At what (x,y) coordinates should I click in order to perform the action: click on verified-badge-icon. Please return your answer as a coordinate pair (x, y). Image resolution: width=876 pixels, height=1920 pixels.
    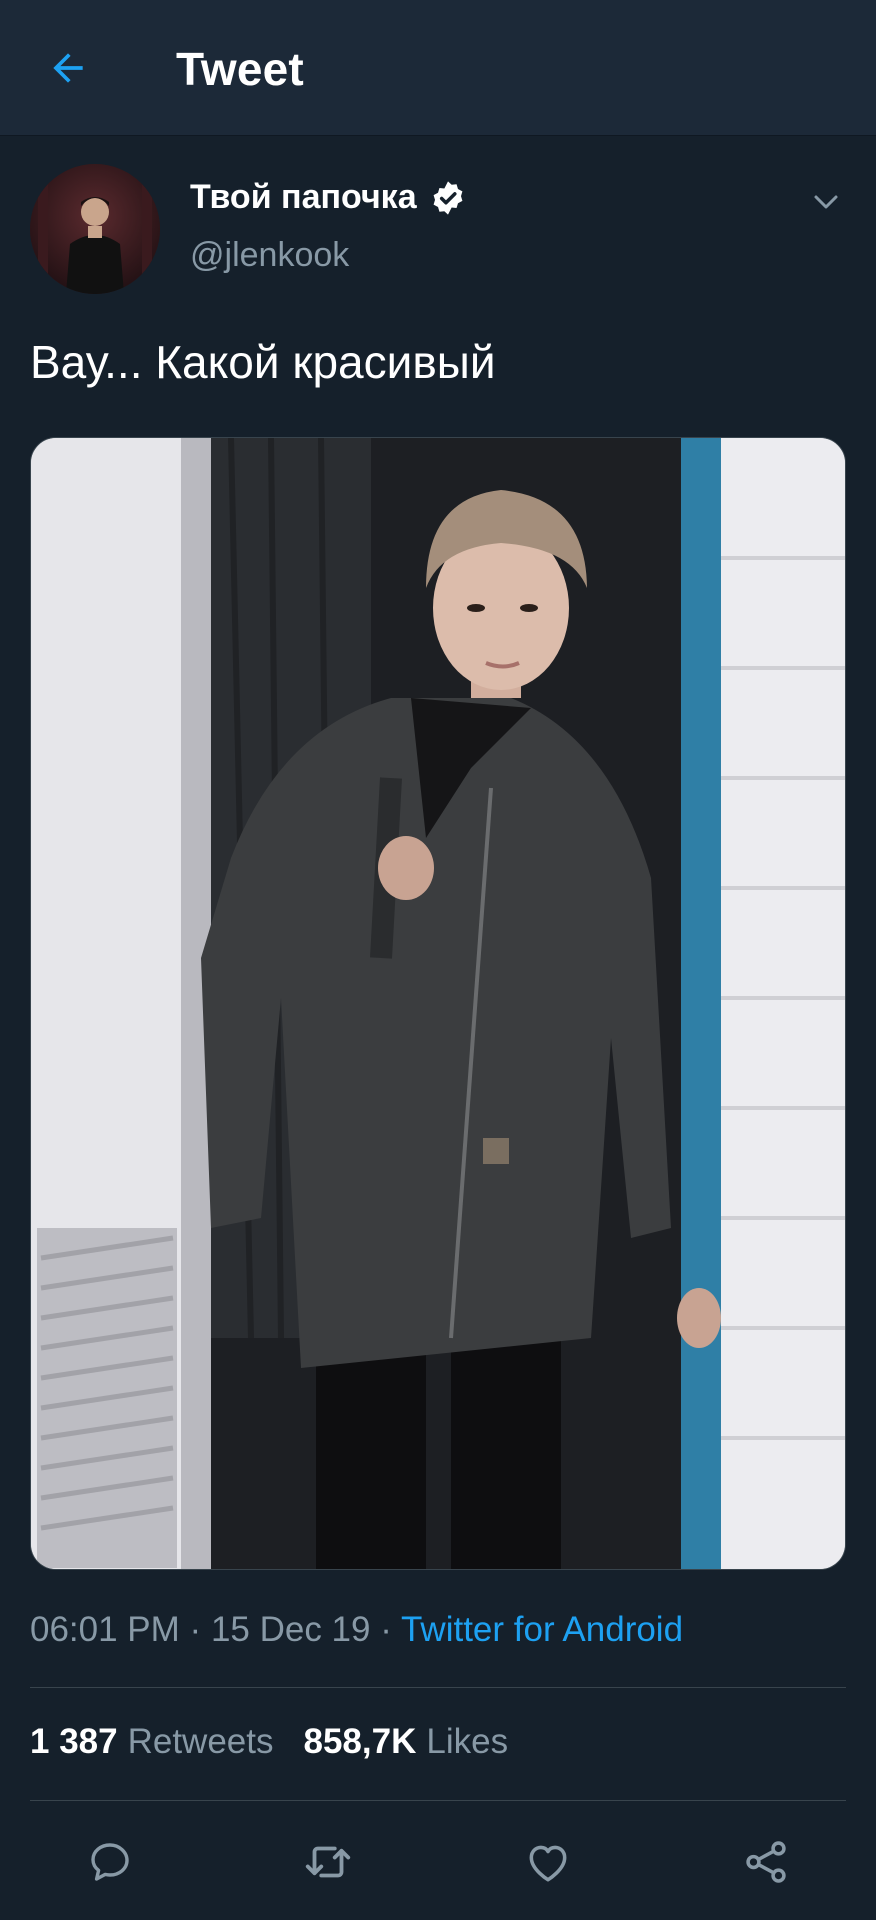
    Looking at the image, I should click on (448, 197).